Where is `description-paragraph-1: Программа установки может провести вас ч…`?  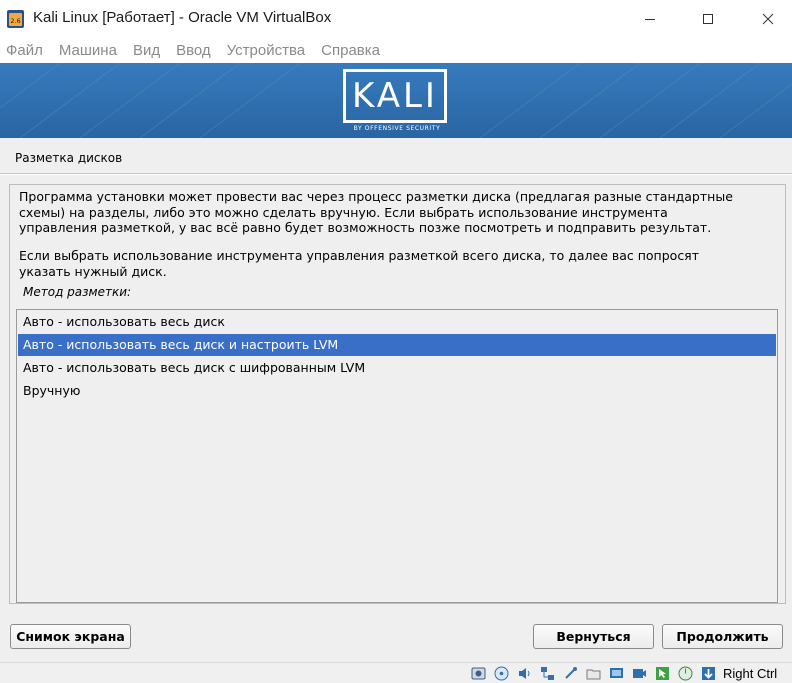 description-paragraph-1: Программа установки может провести вас ч… is located at coordinates (376, 212).